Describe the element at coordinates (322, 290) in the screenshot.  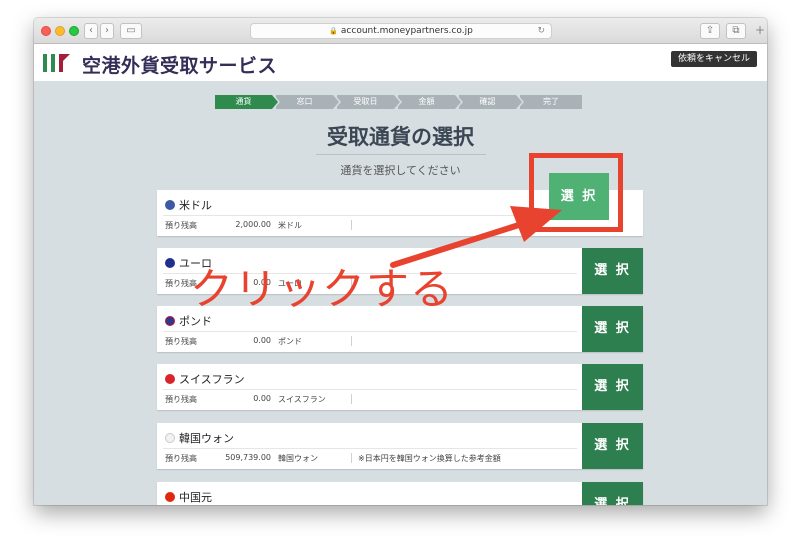
I see `annotation-text: クリックする` at that location.